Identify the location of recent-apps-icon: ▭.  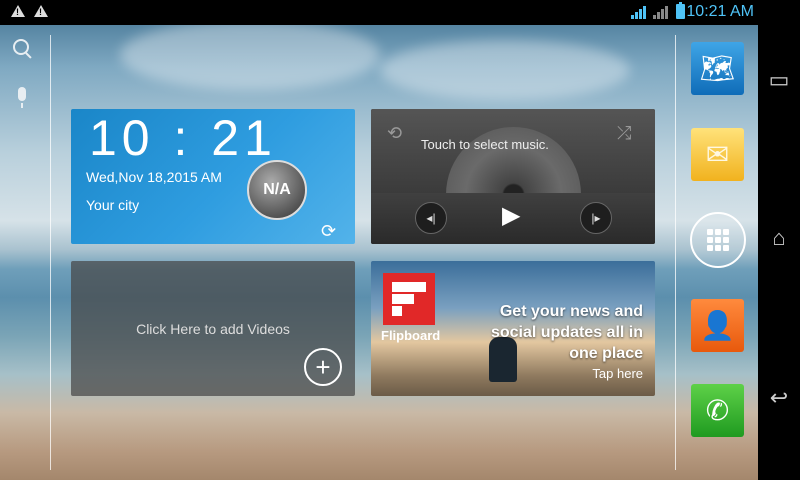
(779, 80).